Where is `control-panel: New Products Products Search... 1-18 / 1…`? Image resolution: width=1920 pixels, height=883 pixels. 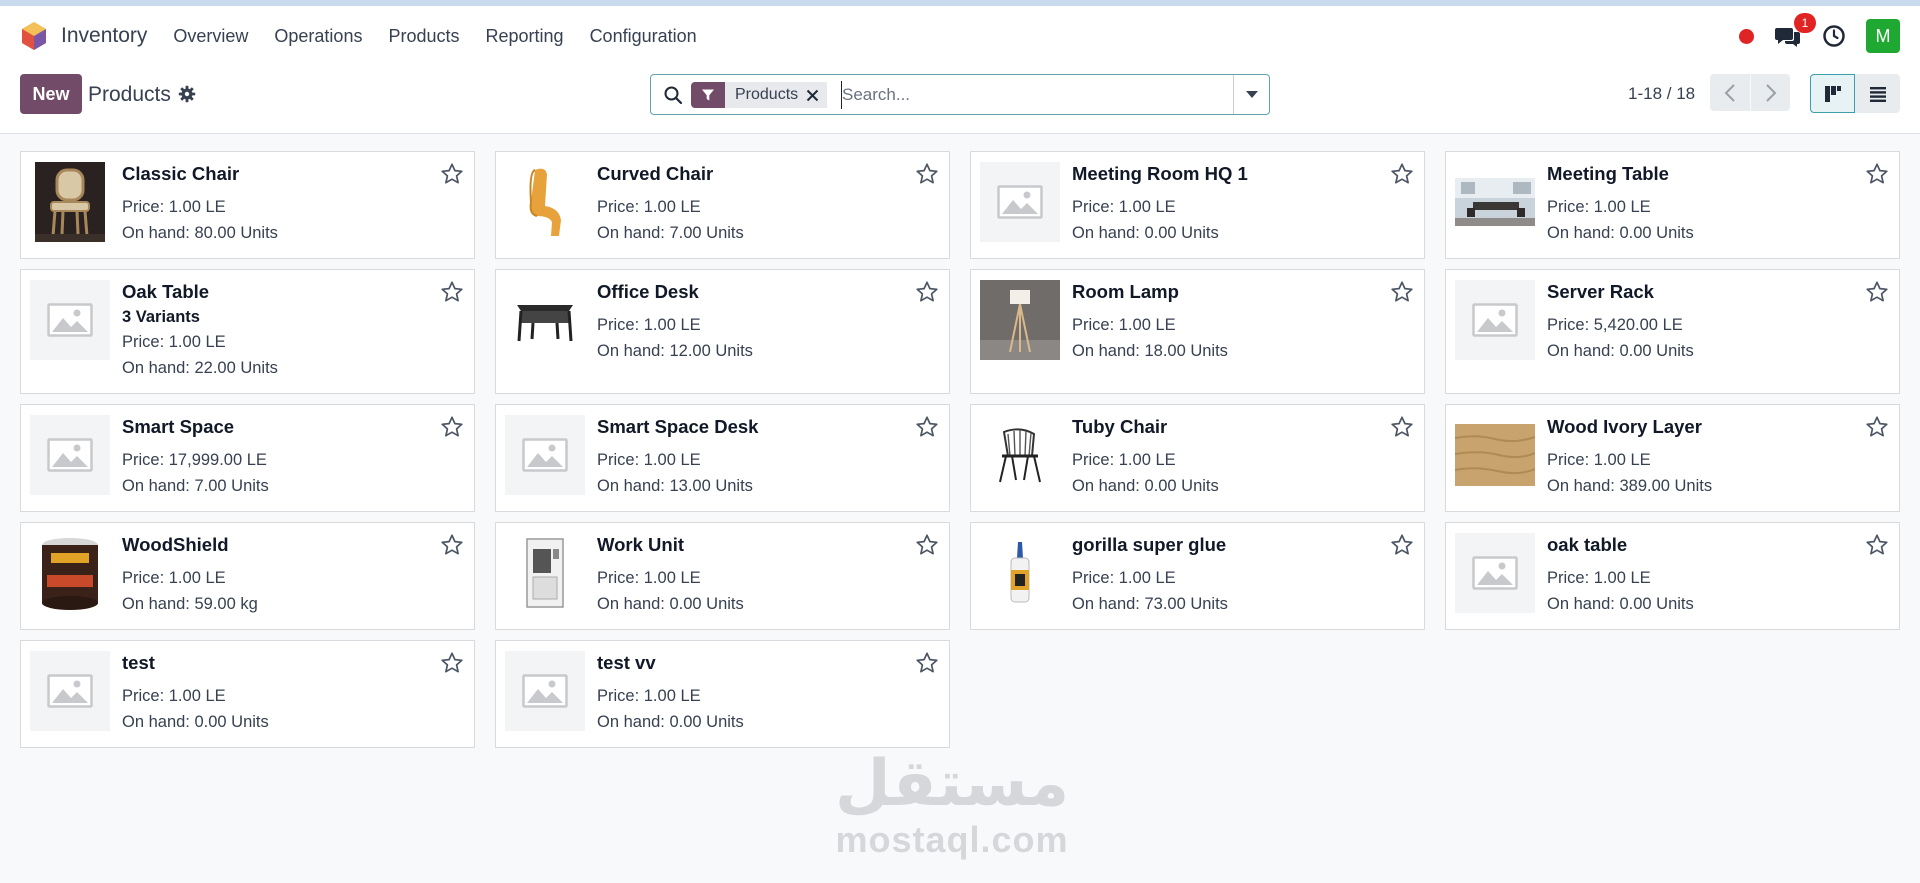 control-panel: New Products Products Search... 1-18 / 1… is located at coordinates (960, 100).